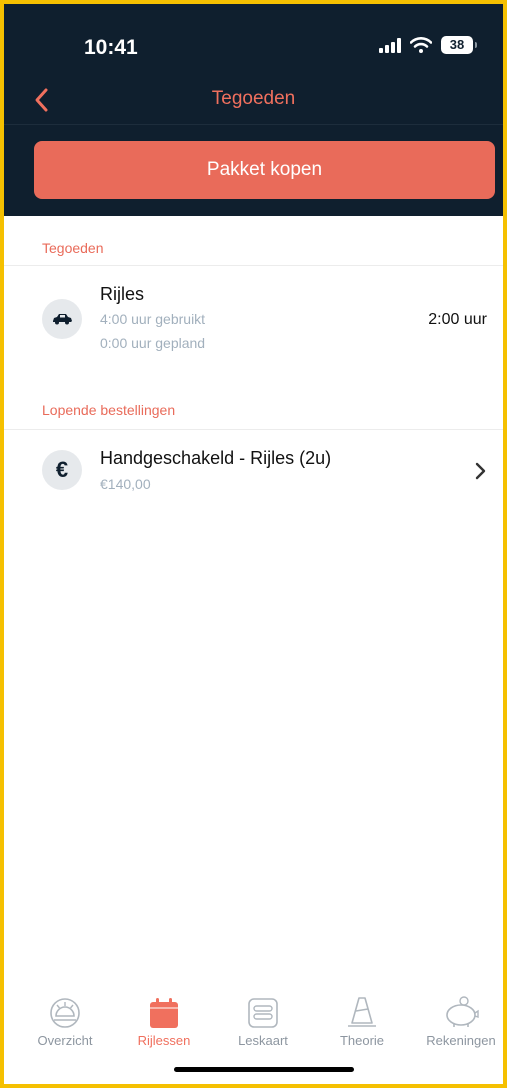  I want to click on tab-label: Overzicht, so click(65, 1040).